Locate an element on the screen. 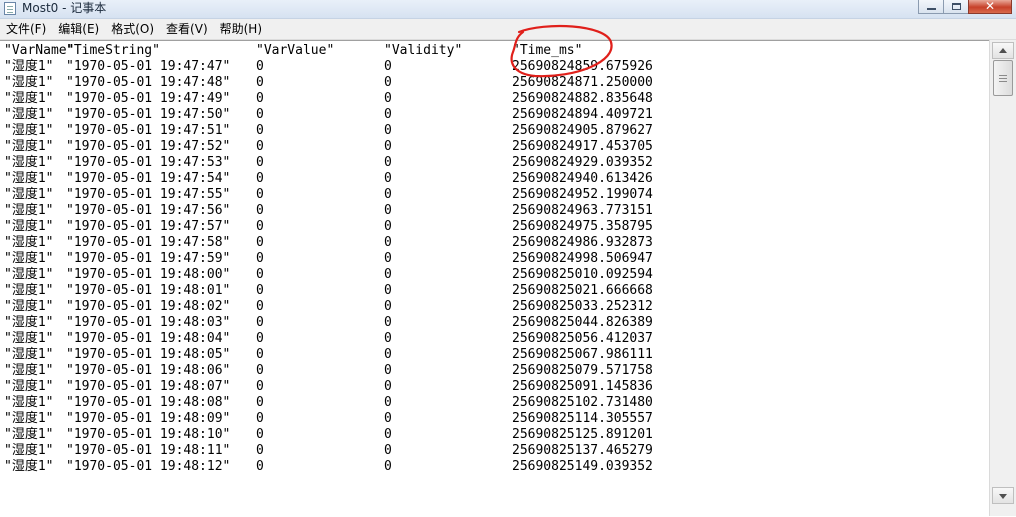 This screenshot has width=1016, height=517. row-time-ms: 25690824882.835648 is located at coordinates (582, 98).